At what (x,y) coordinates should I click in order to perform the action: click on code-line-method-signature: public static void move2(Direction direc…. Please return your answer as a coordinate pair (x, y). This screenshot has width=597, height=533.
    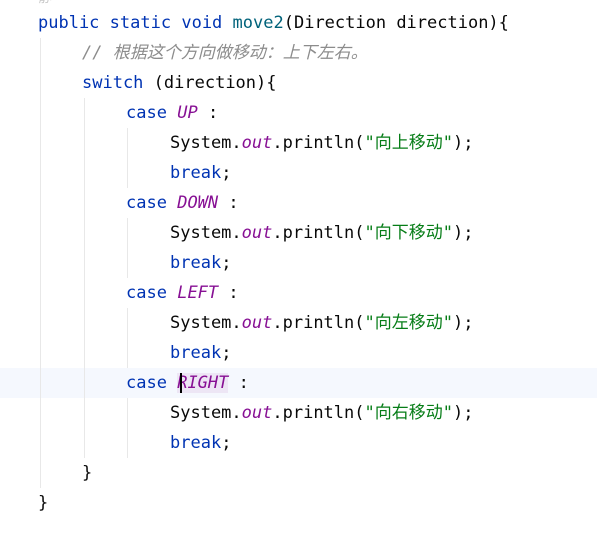
    Looking at the image, I should click on (273, 23).